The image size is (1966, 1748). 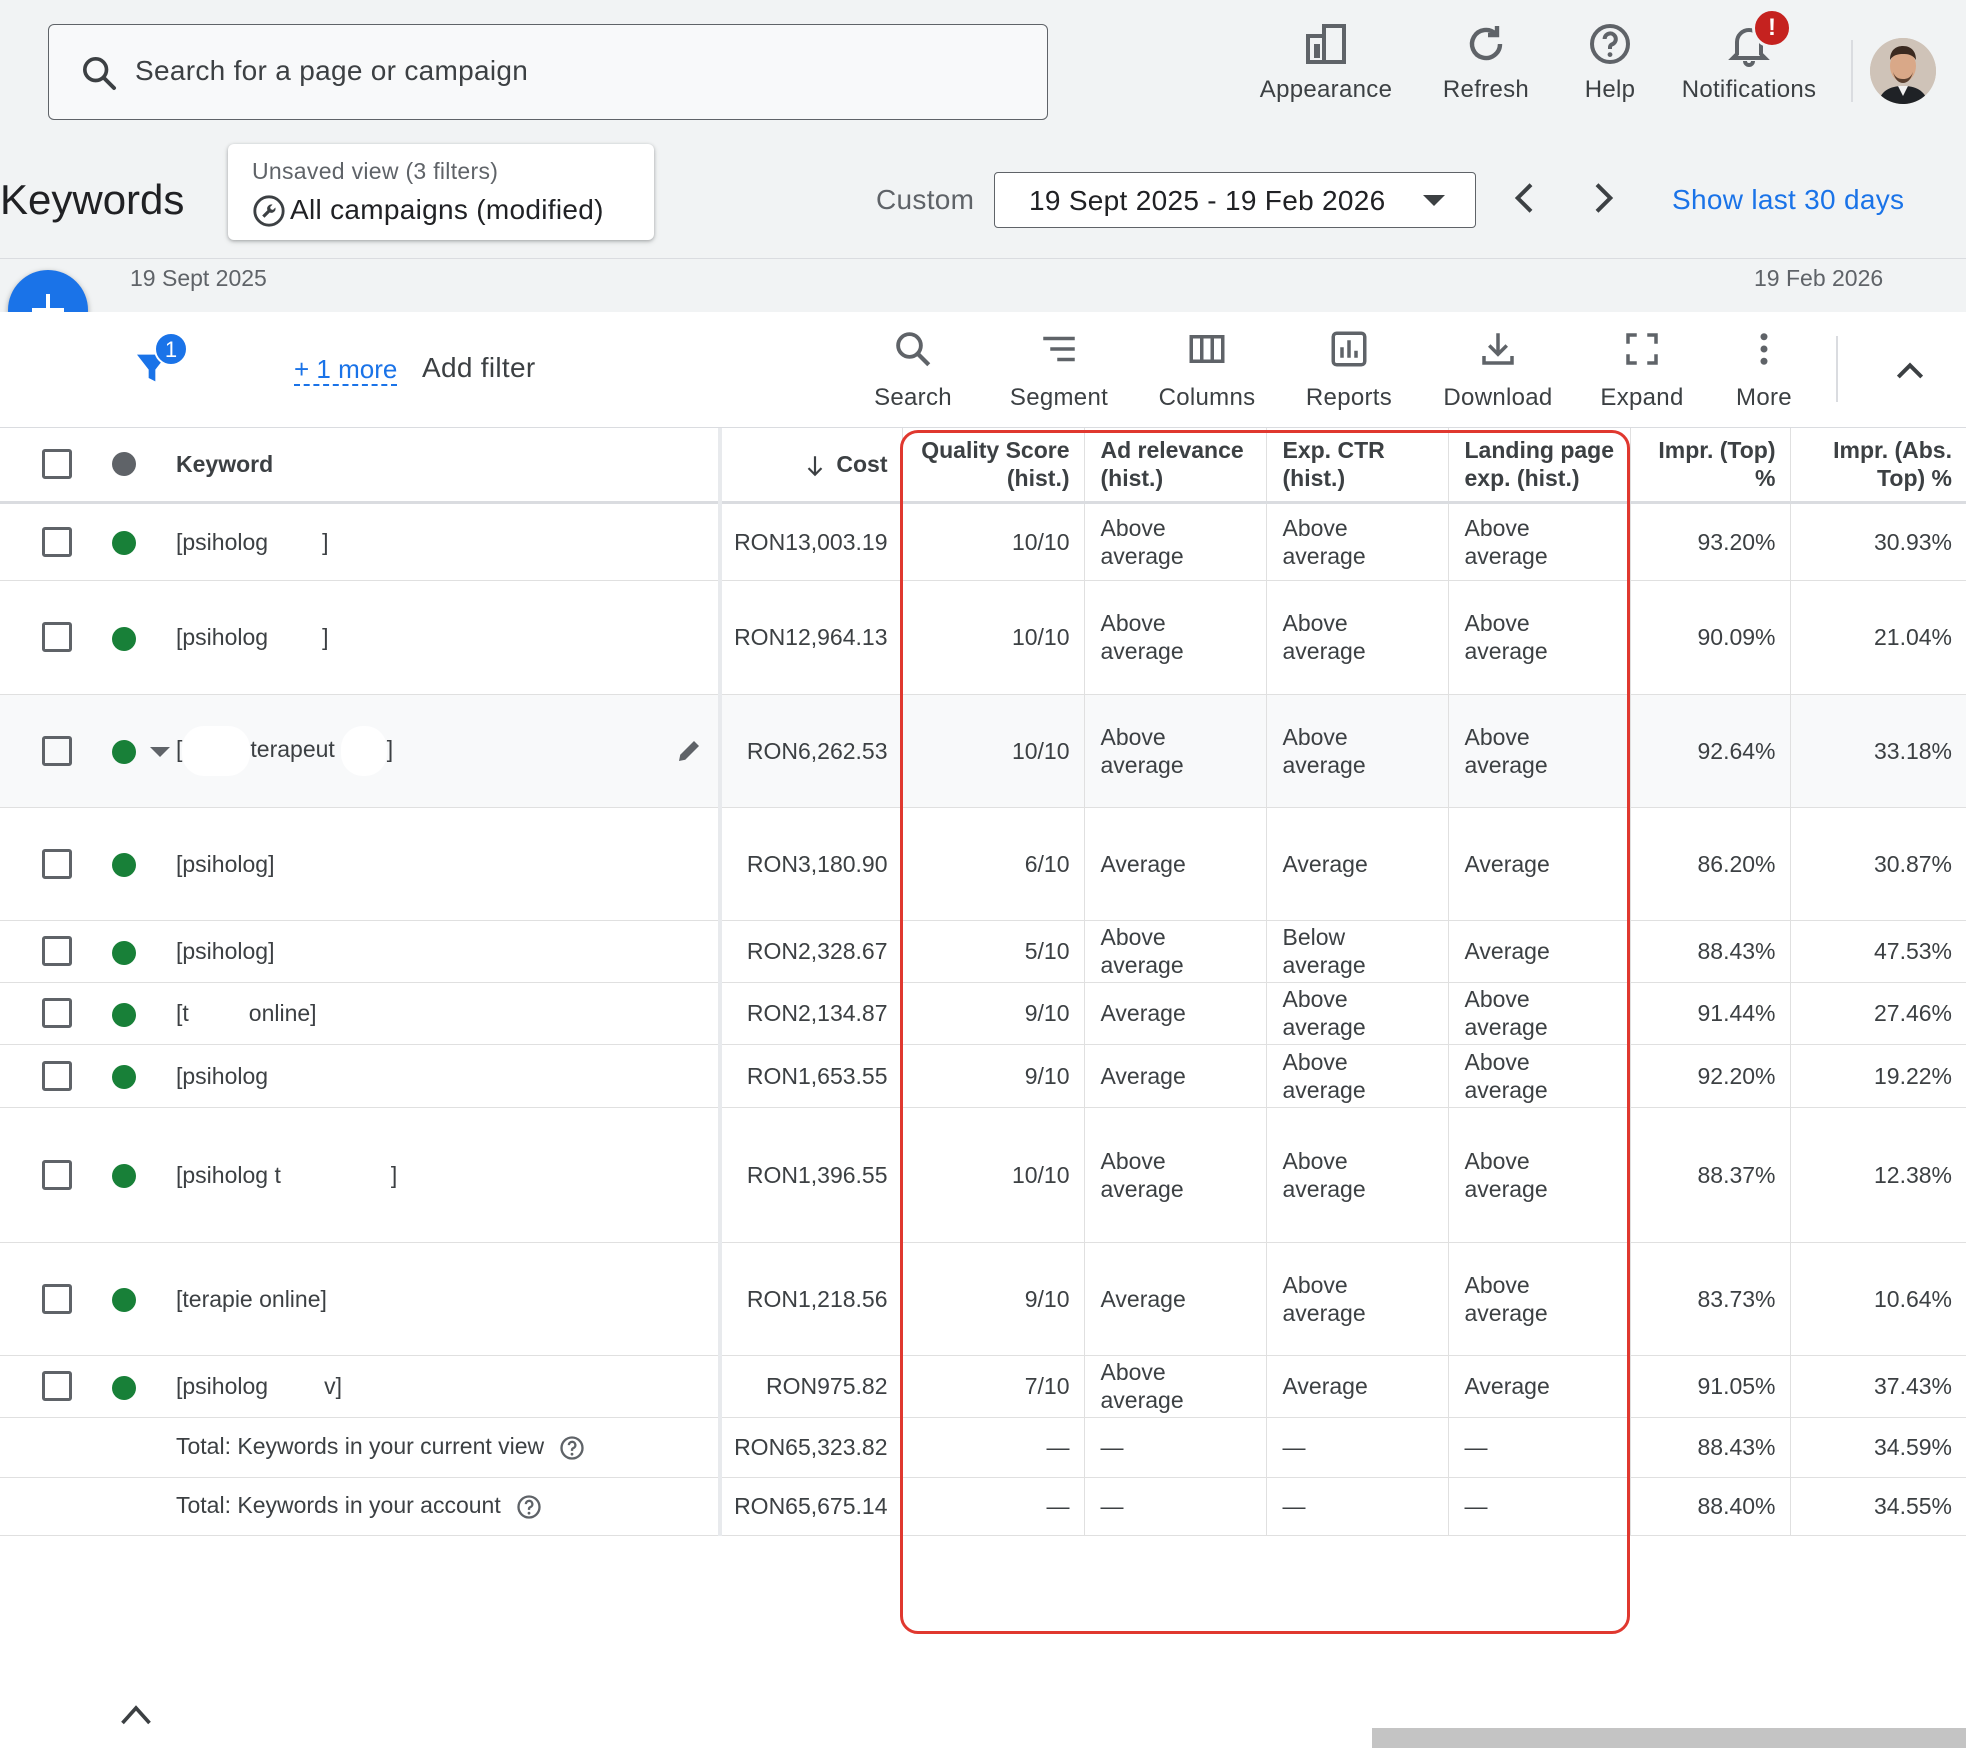 I want to click on keyword-cell: [psiholog v], so click(x=448, y=1386).